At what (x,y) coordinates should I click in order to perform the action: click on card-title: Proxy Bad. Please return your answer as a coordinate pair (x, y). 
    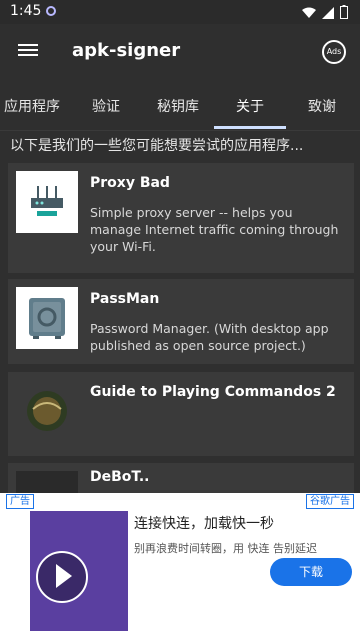
    Looking at the image, I should click on (130, 183).